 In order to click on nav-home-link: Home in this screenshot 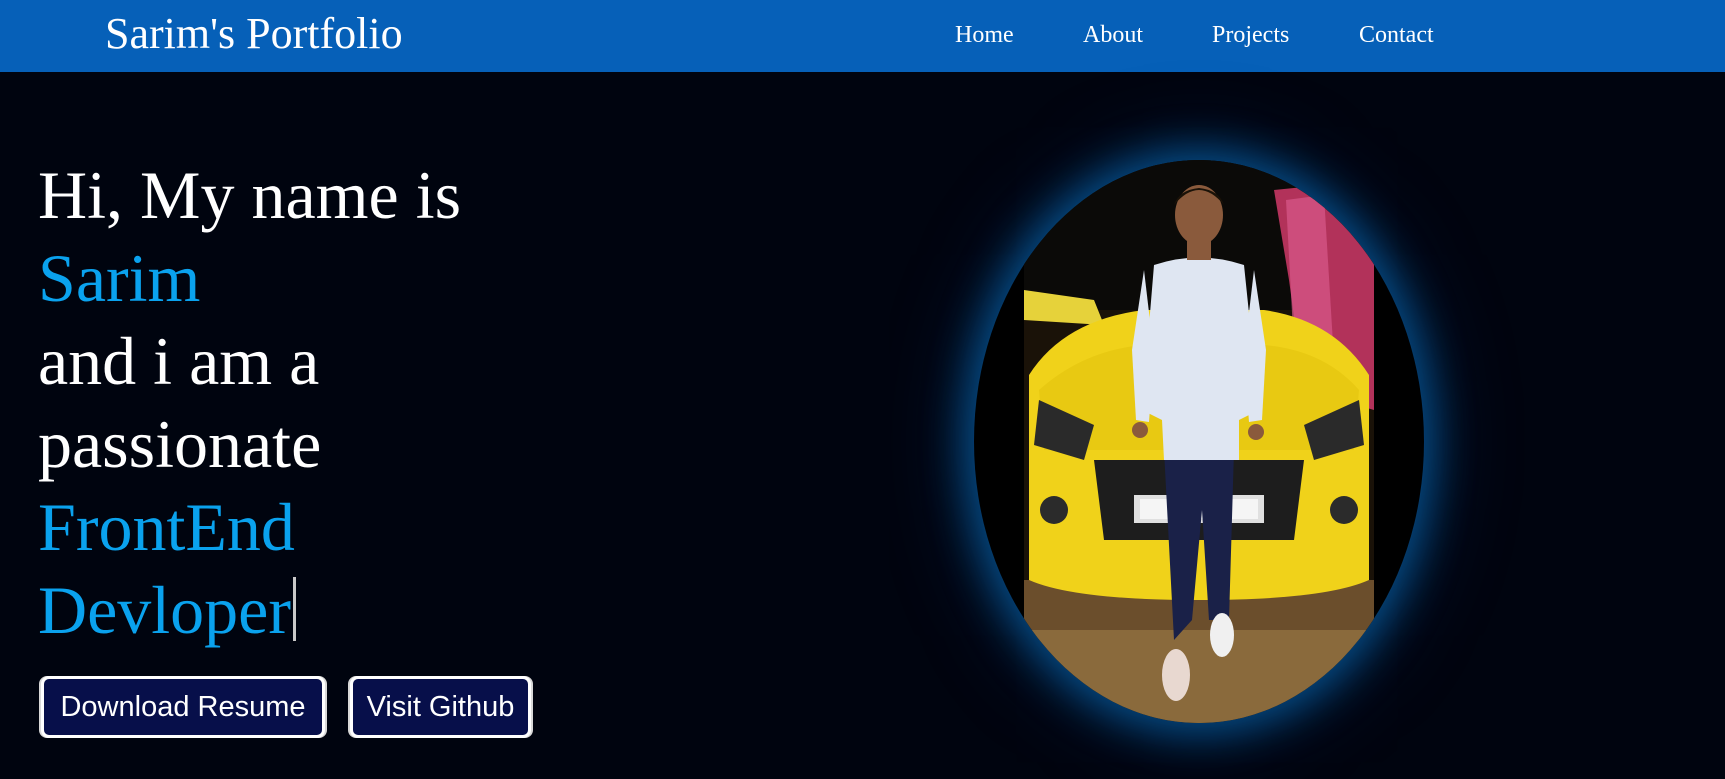, I will do `click(984, 35)`.